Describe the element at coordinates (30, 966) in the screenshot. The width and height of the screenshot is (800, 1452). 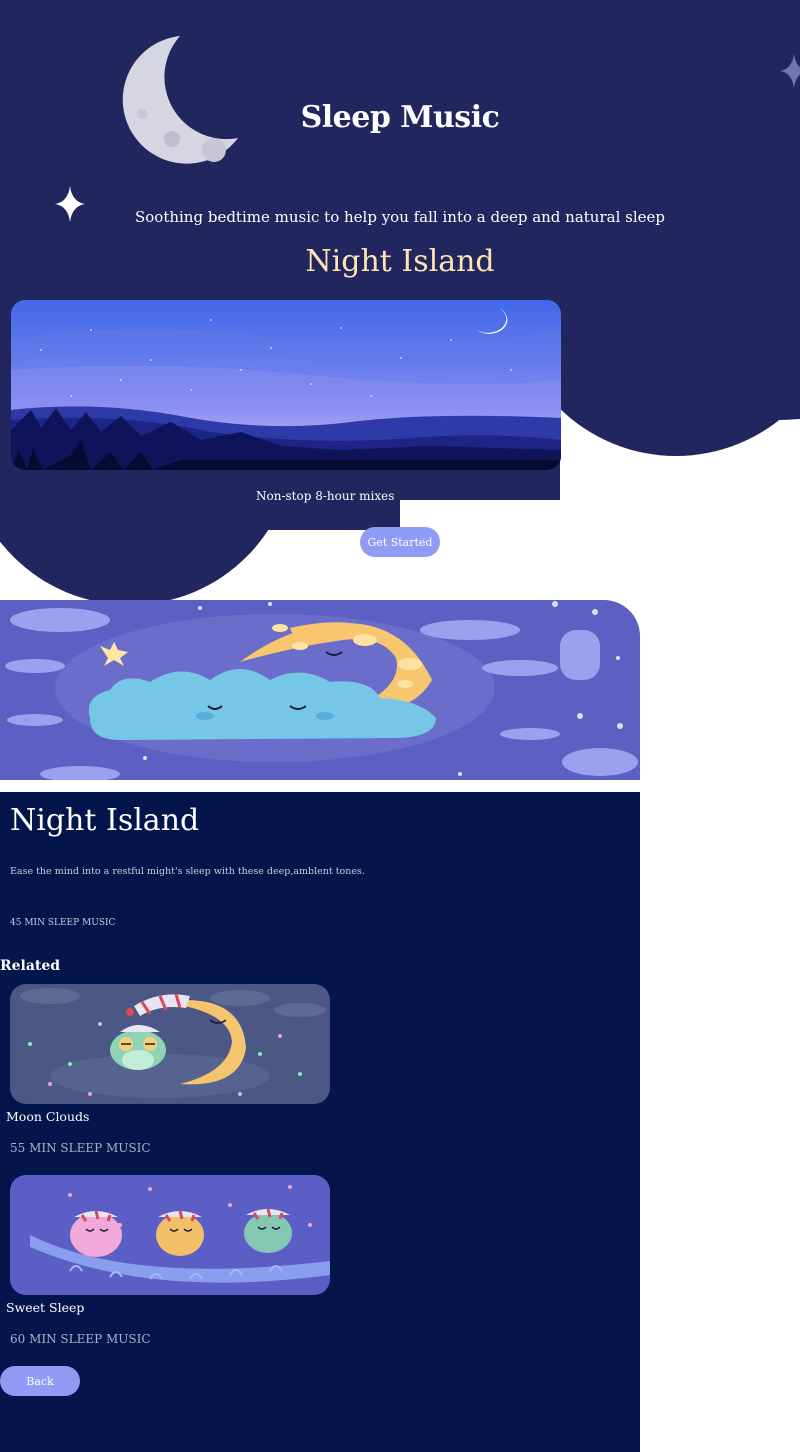
I see `related-heading: Related` at that location.